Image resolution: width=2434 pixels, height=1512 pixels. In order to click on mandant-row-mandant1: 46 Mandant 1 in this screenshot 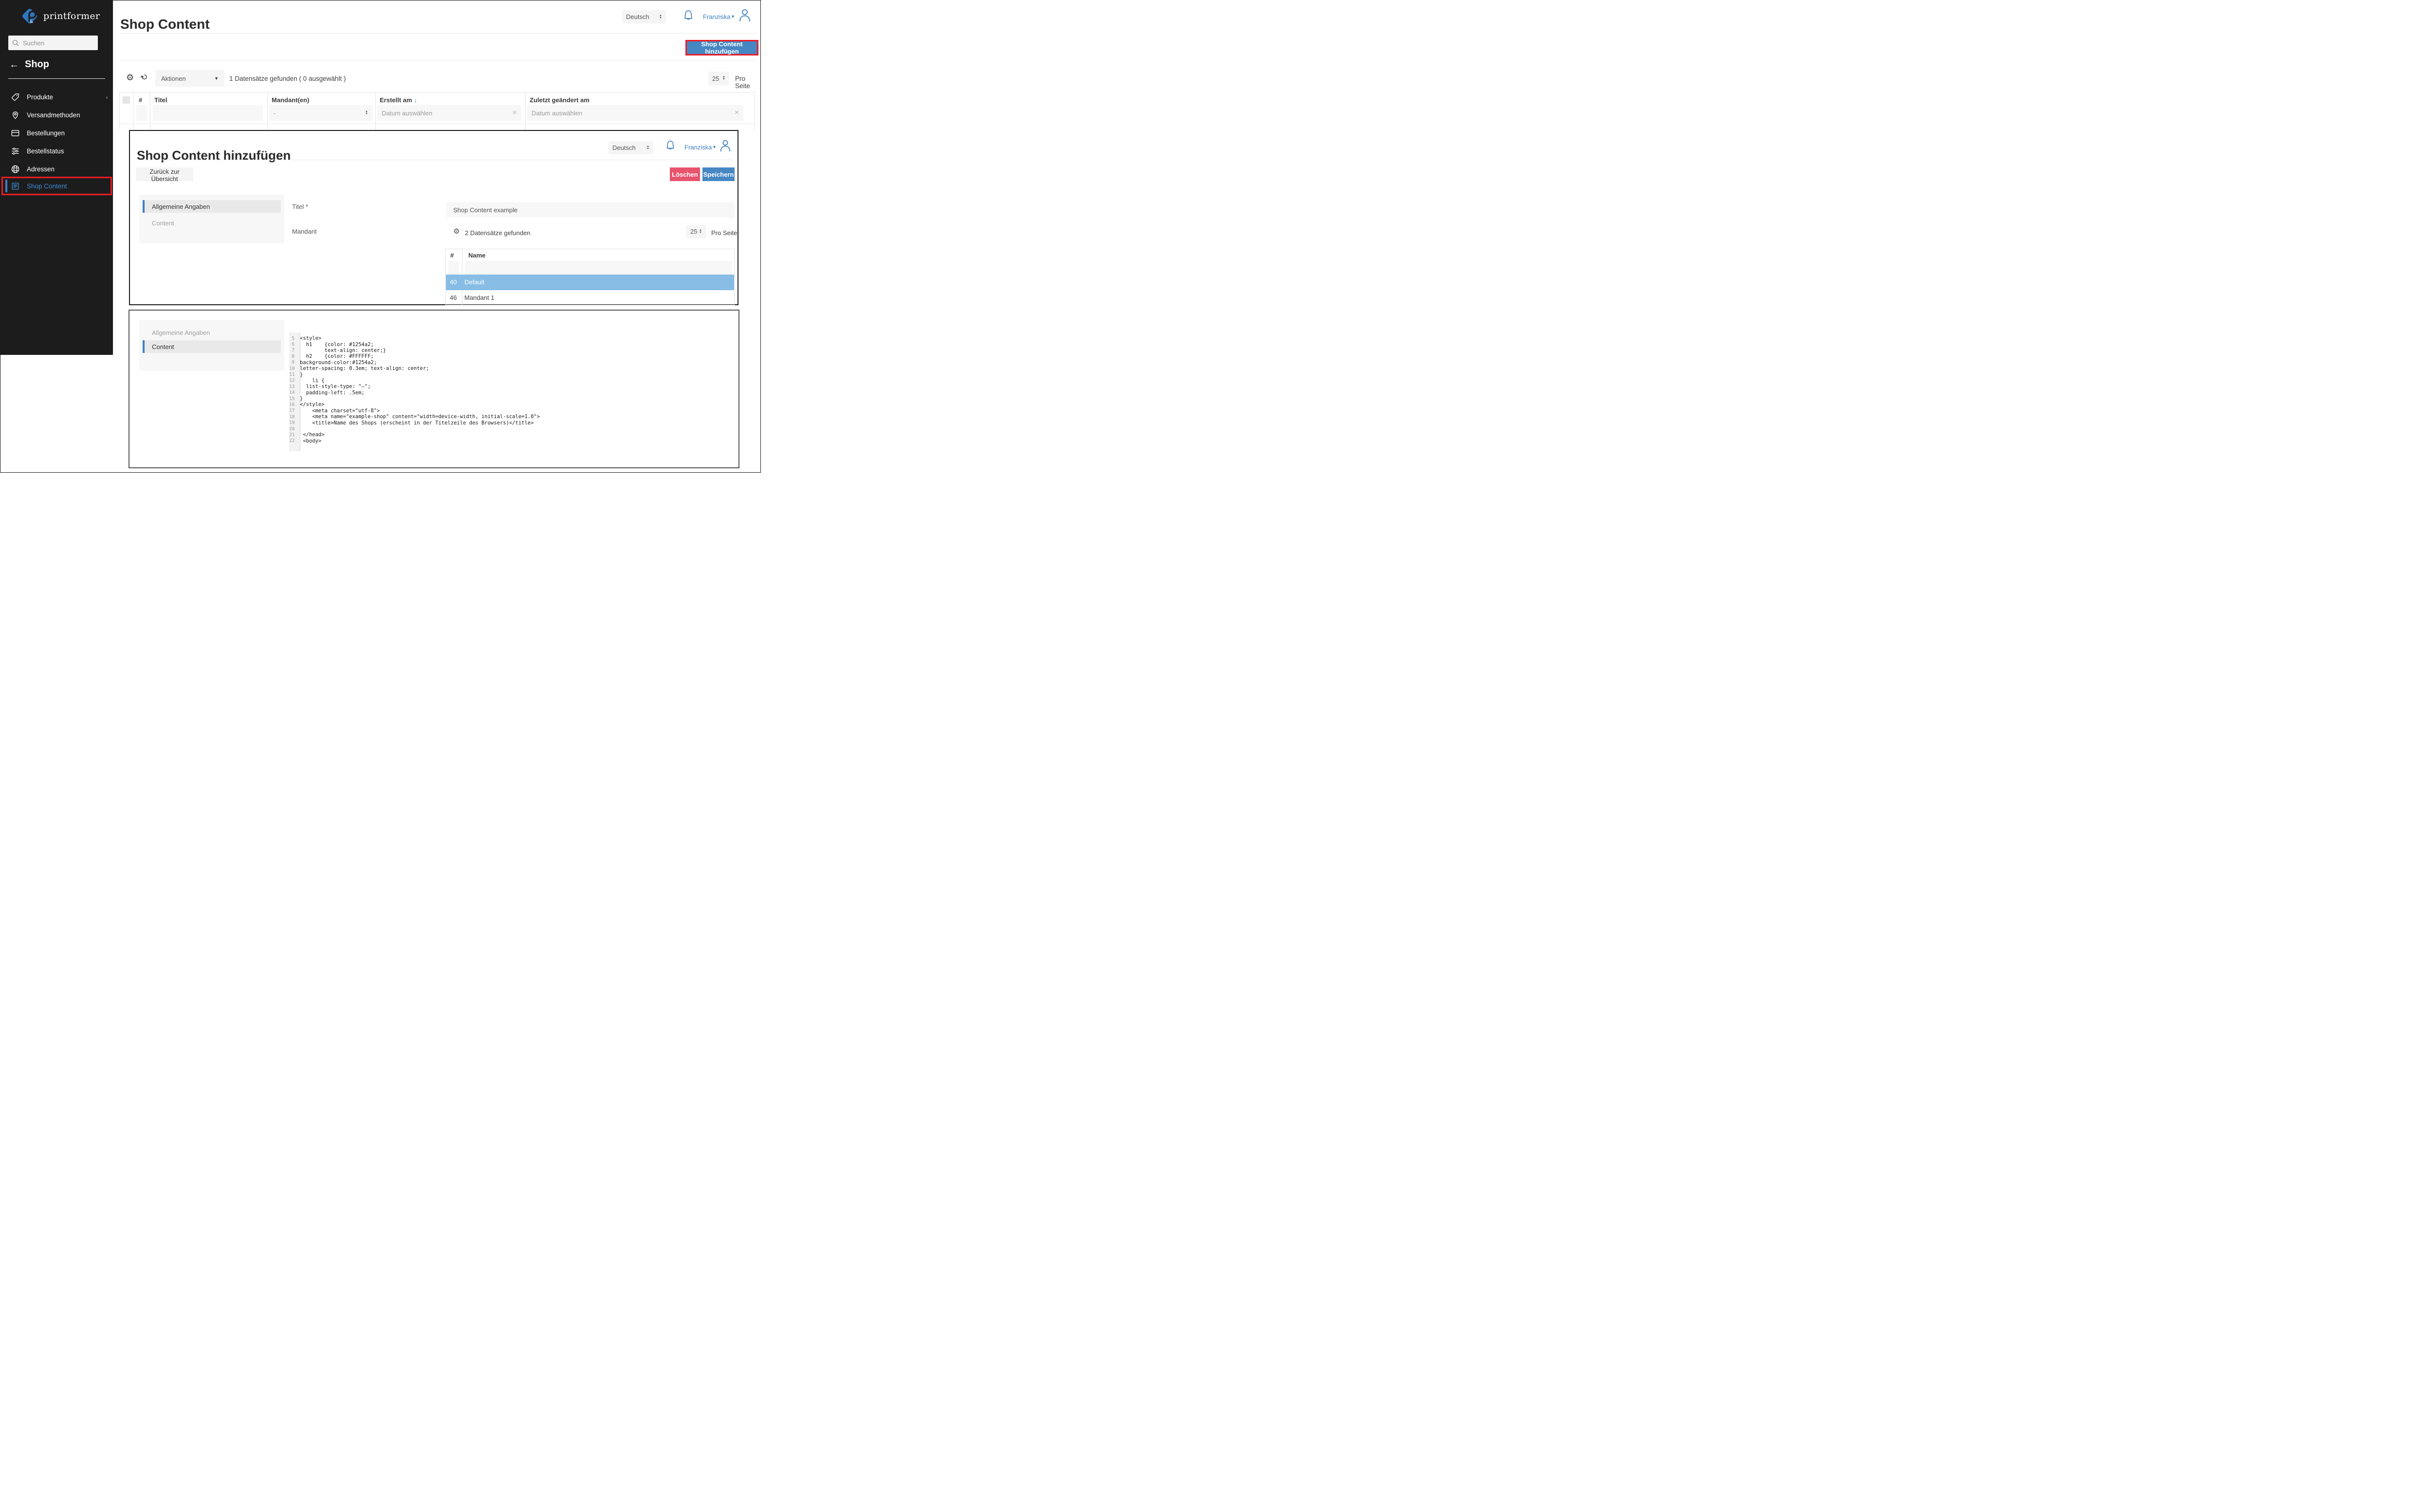, I will do `click(590, 298)`.